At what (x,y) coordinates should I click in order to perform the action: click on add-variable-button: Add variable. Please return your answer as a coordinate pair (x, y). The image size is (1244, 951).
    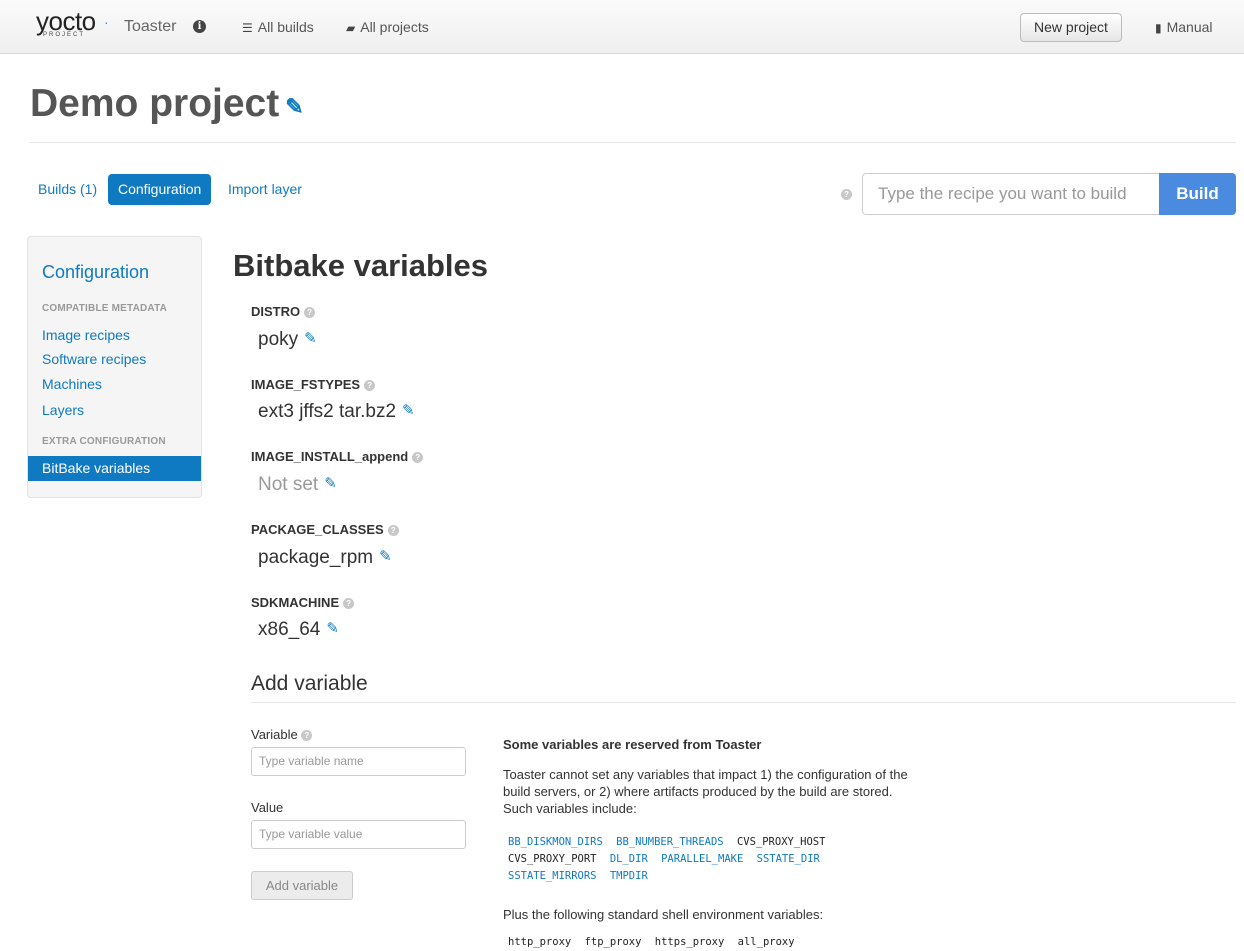
    Looking at the image, I should click on (302, 885).